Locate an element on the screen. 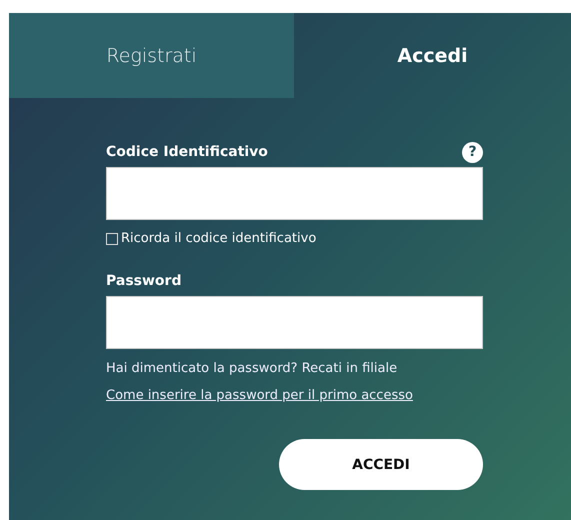  checkbox-label: Ricorda il codice identificativo is located at coordinates (218, 238).